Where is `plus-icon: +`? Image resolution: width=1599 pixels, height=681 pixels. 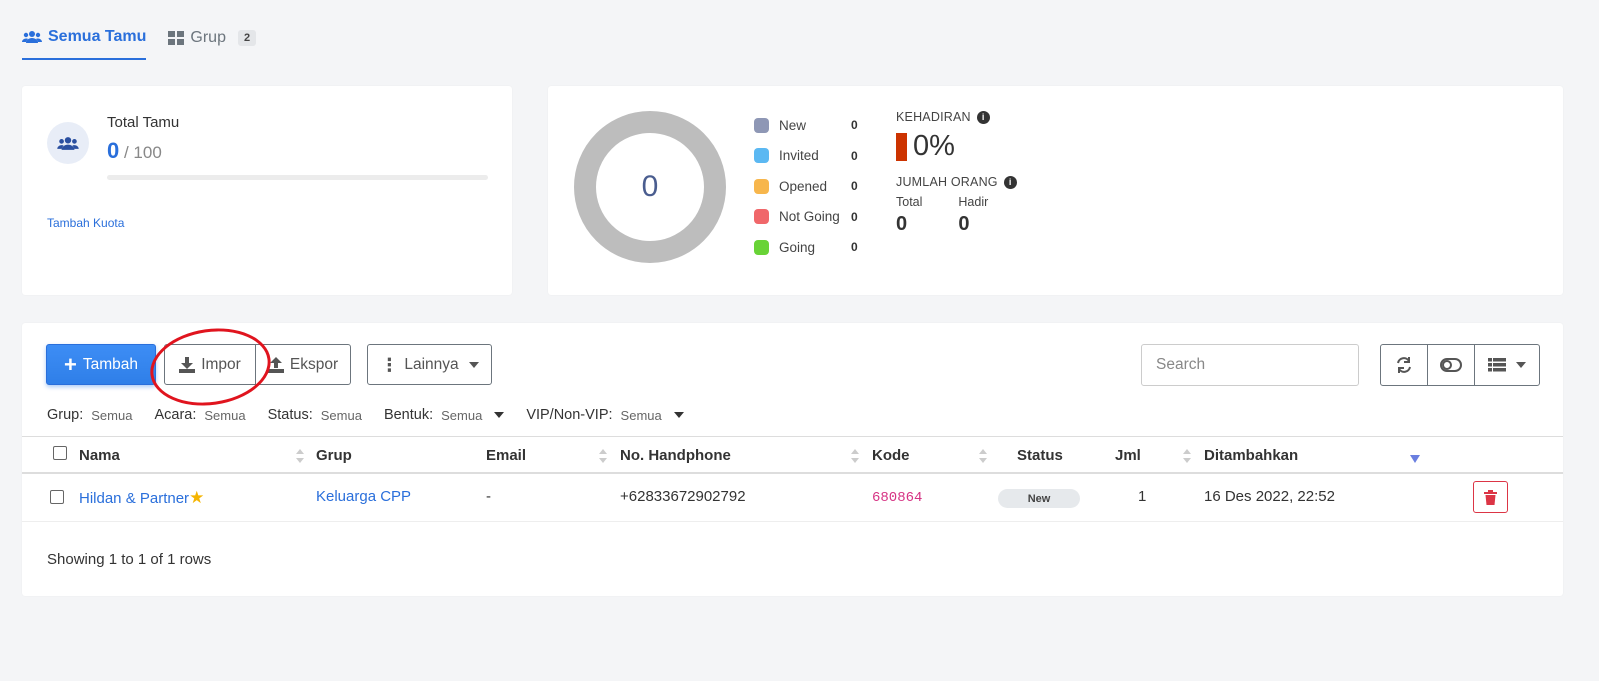 plus-icon: + is located at coordinates (70, 364).